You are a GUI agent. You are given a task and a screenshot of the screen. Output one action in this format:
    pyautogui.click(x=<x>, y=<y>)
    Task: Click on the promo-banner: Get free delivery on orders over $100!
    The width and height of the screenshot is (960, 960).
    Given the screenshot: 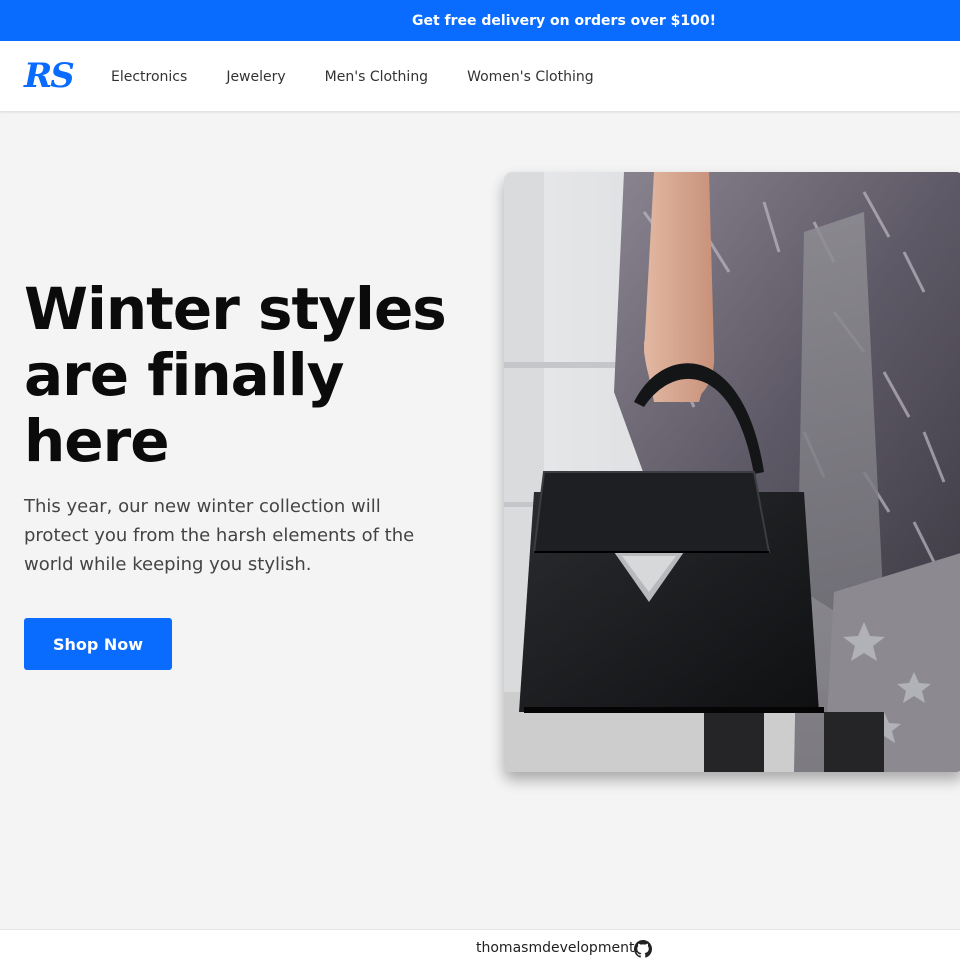 What is the action you would take?
    pyautogui.click(x=480, y=20)
    